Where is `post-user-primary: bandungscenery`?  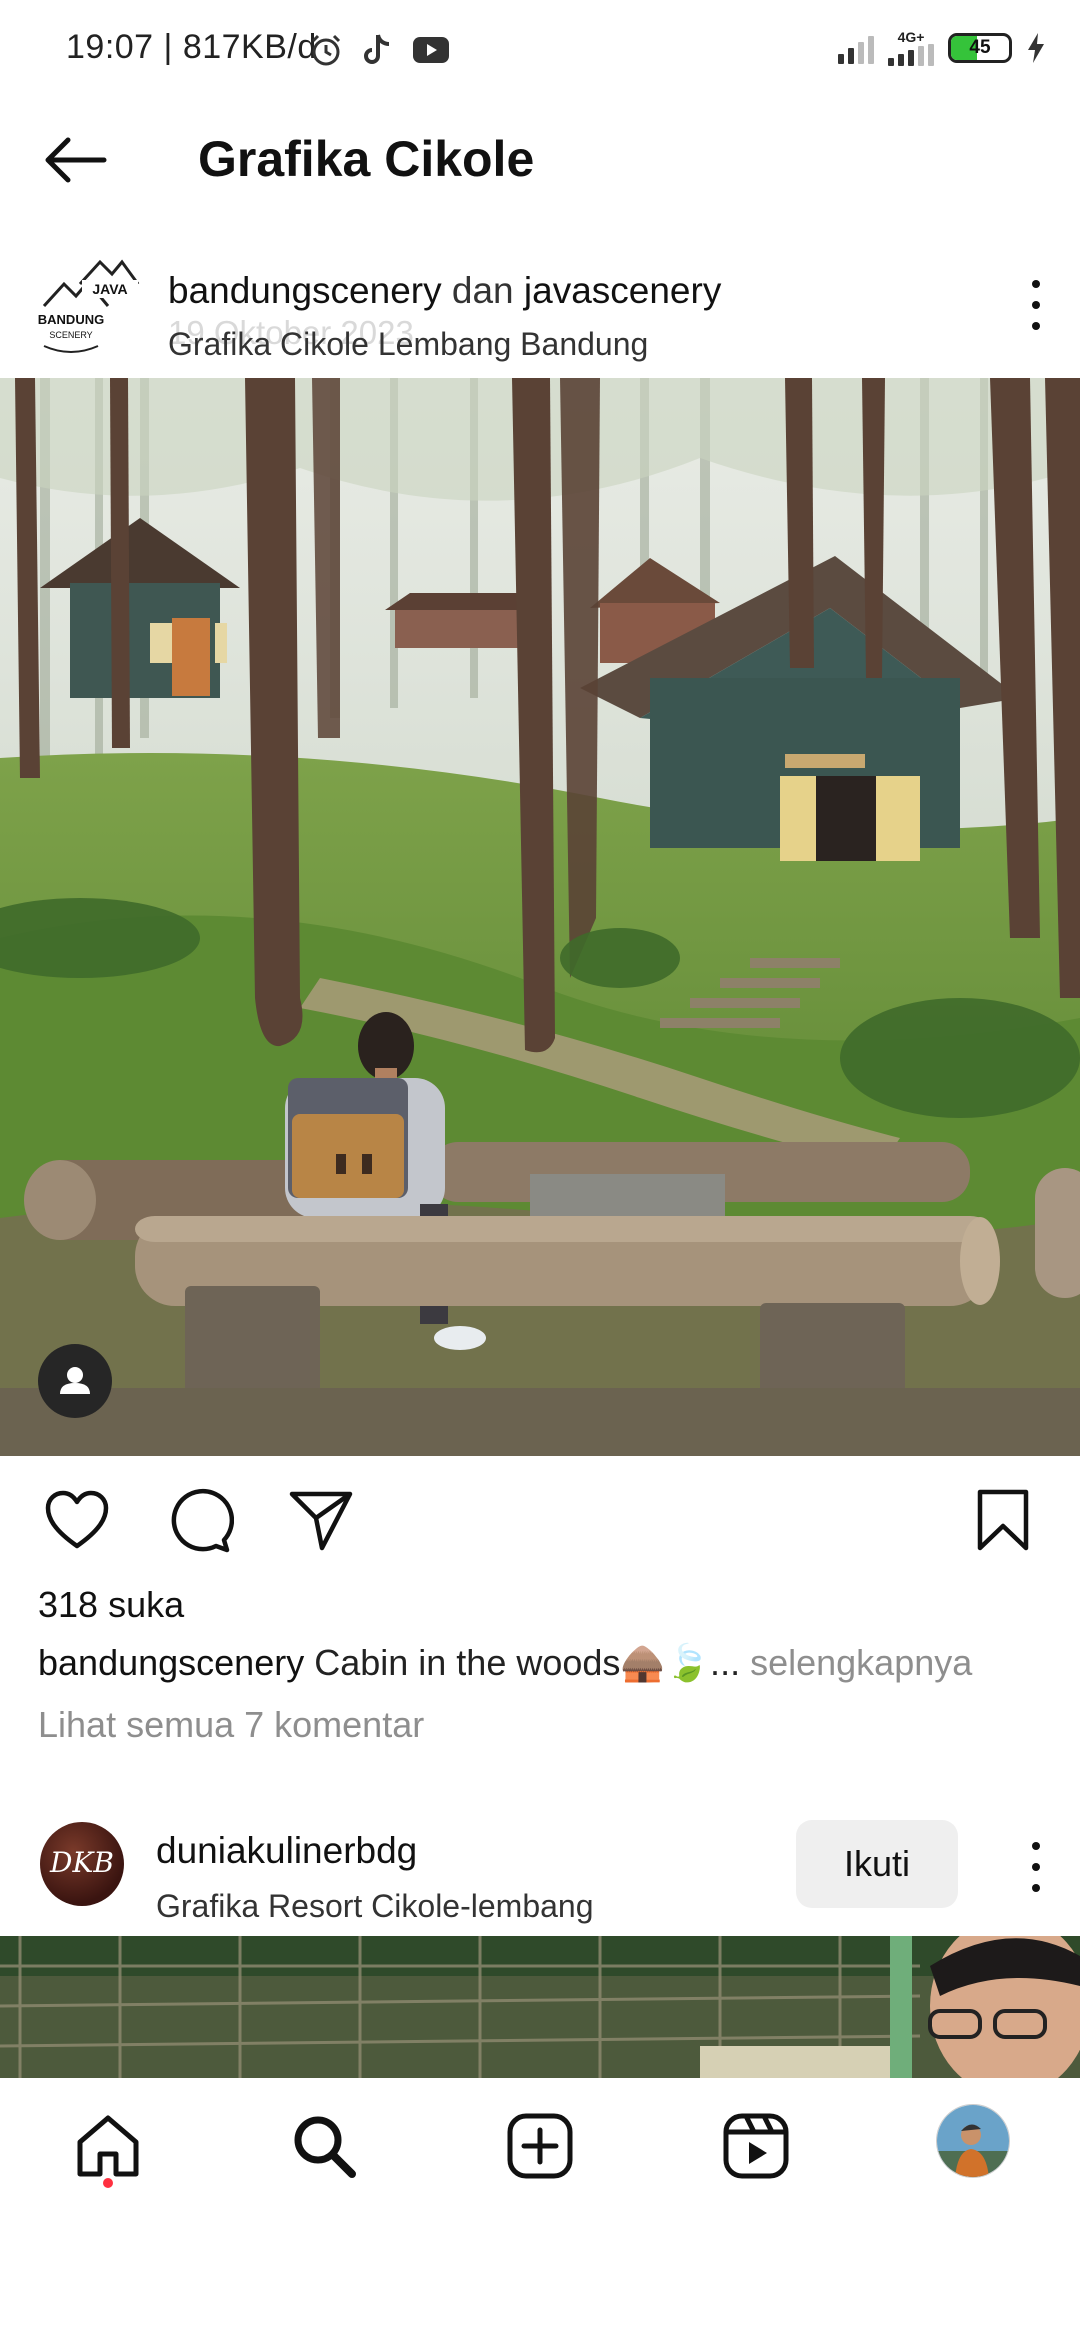 post-user-primary: bandungscenery is located at coordinates (305, 290).